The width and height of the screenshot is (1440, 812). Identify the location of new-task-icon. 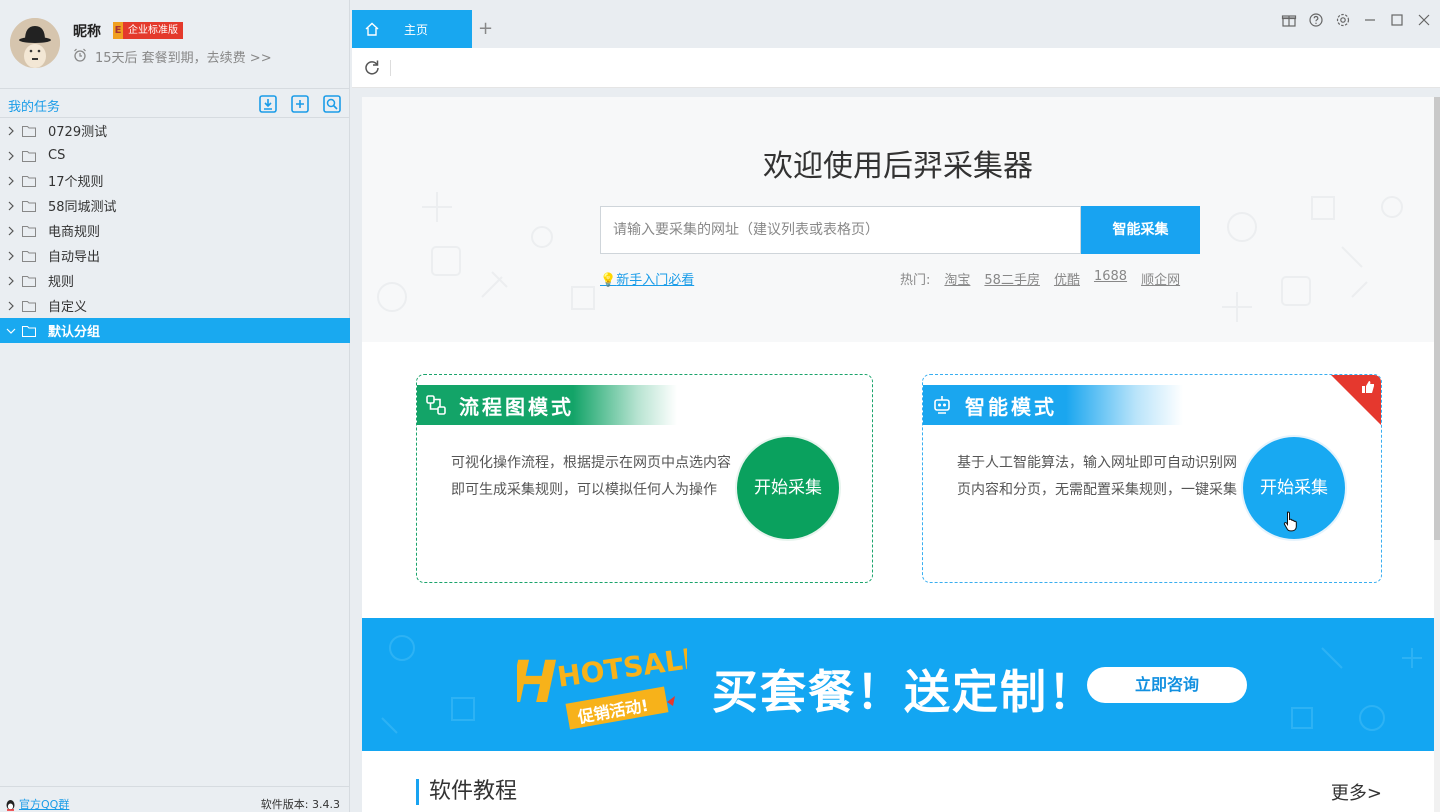
(300, 104).